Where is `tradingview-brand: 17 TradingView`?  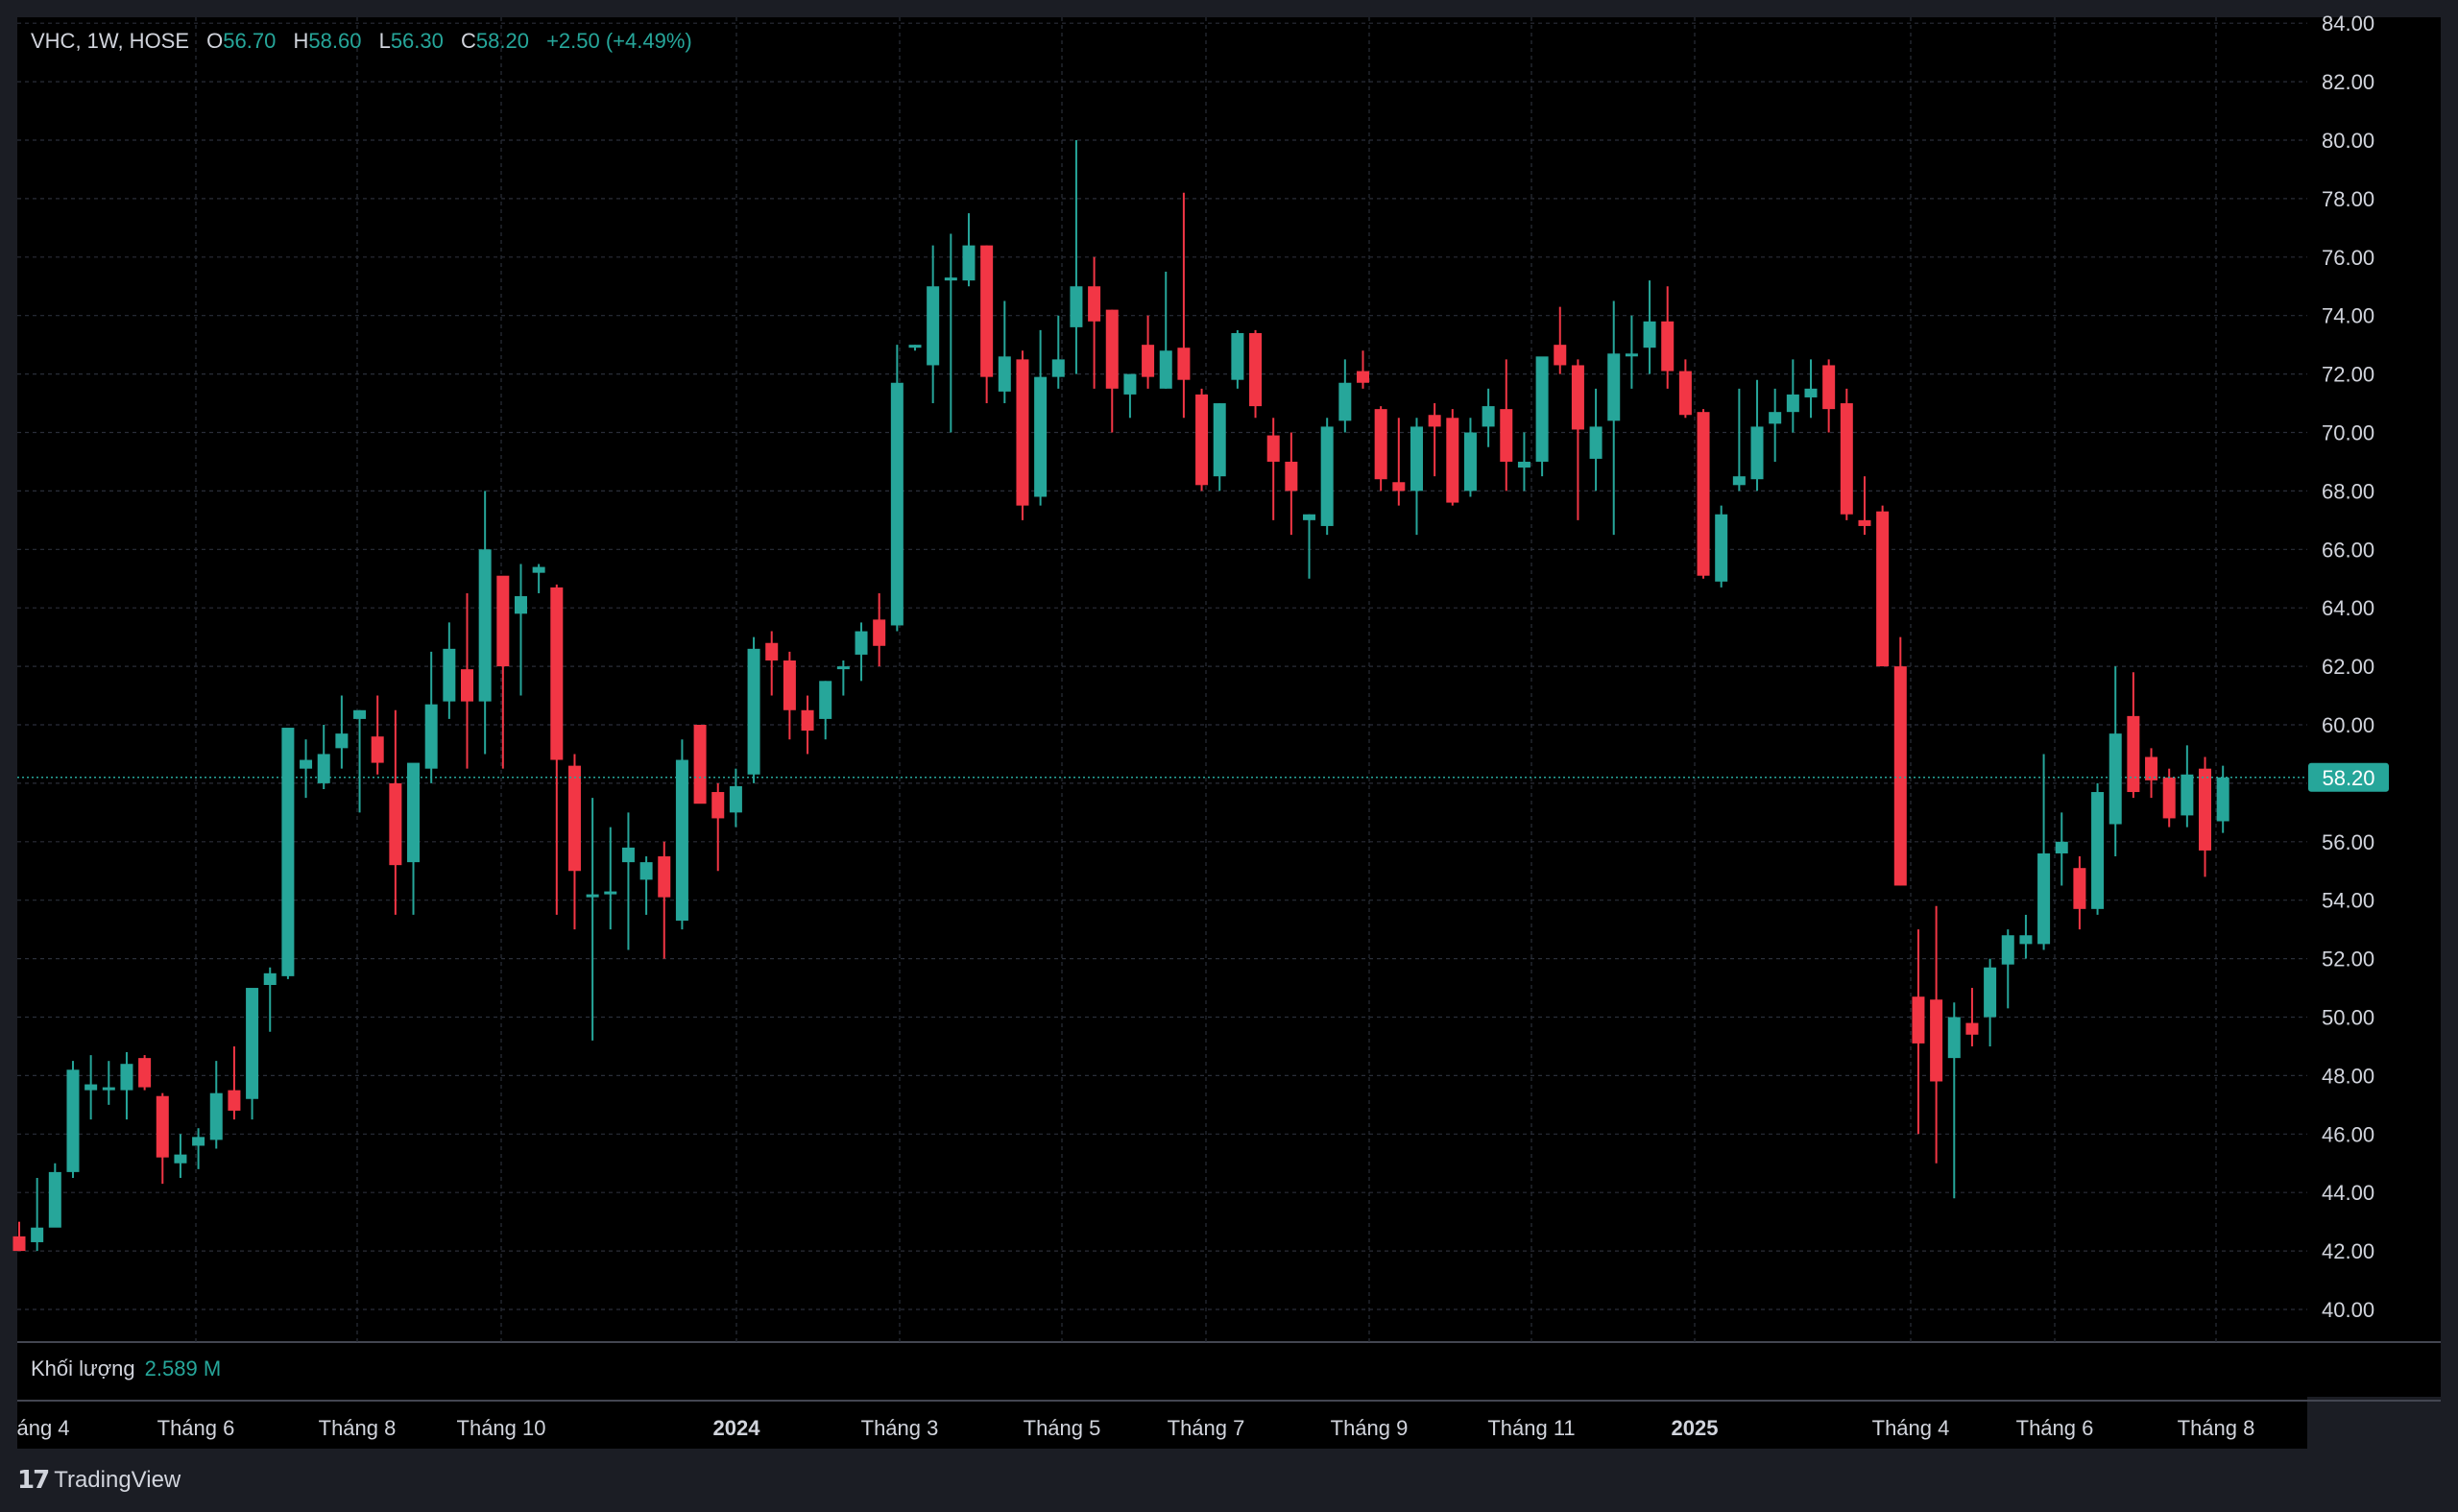
tradingview-brand: 17 TradingView is located at coordinates (99, 1480).